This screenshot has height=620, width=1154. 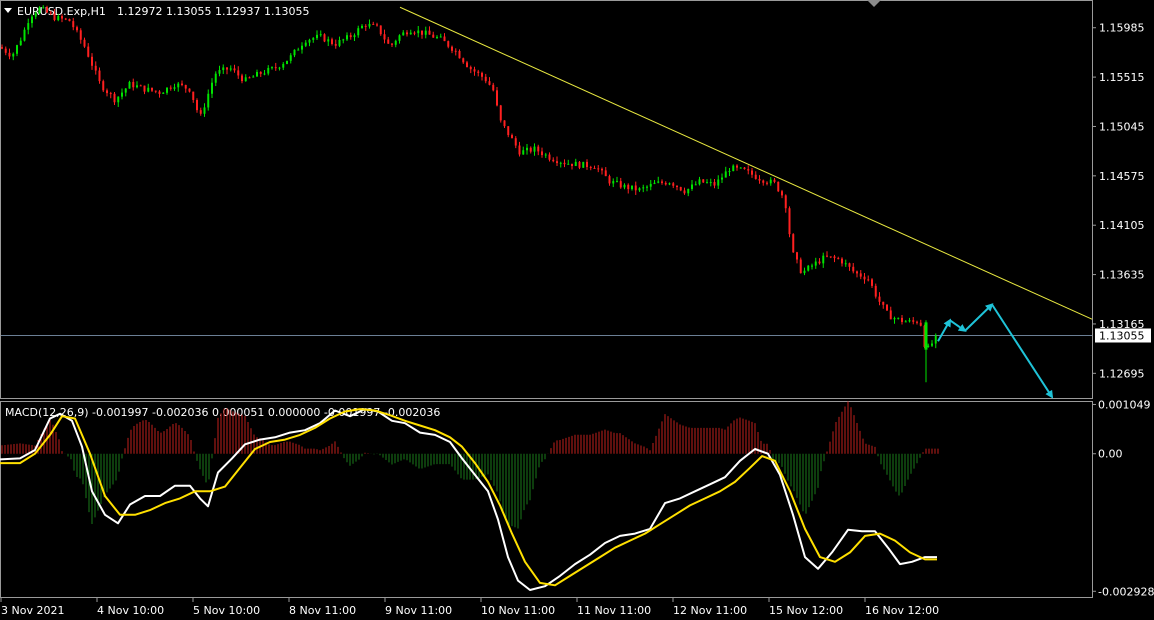 I want to click on price-tick-label: 1.14105, so click(x=1122, y=225).